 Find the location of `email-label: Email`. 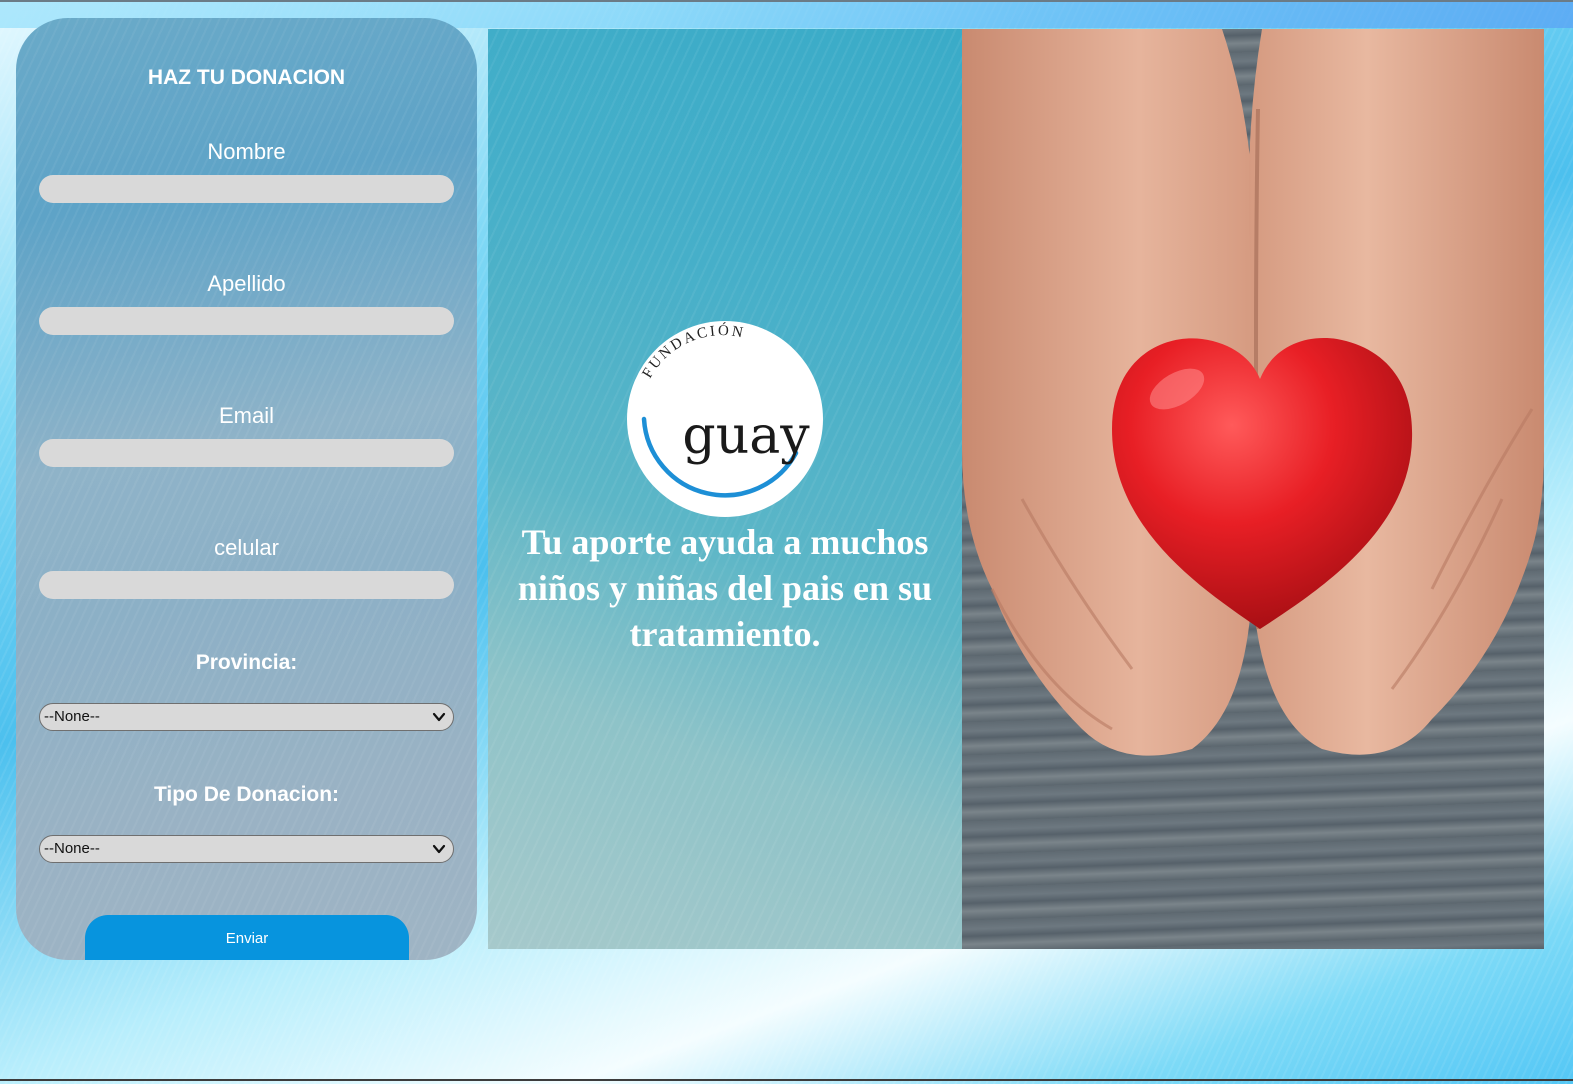

email-label: Email is located at coordinates (246, 415).